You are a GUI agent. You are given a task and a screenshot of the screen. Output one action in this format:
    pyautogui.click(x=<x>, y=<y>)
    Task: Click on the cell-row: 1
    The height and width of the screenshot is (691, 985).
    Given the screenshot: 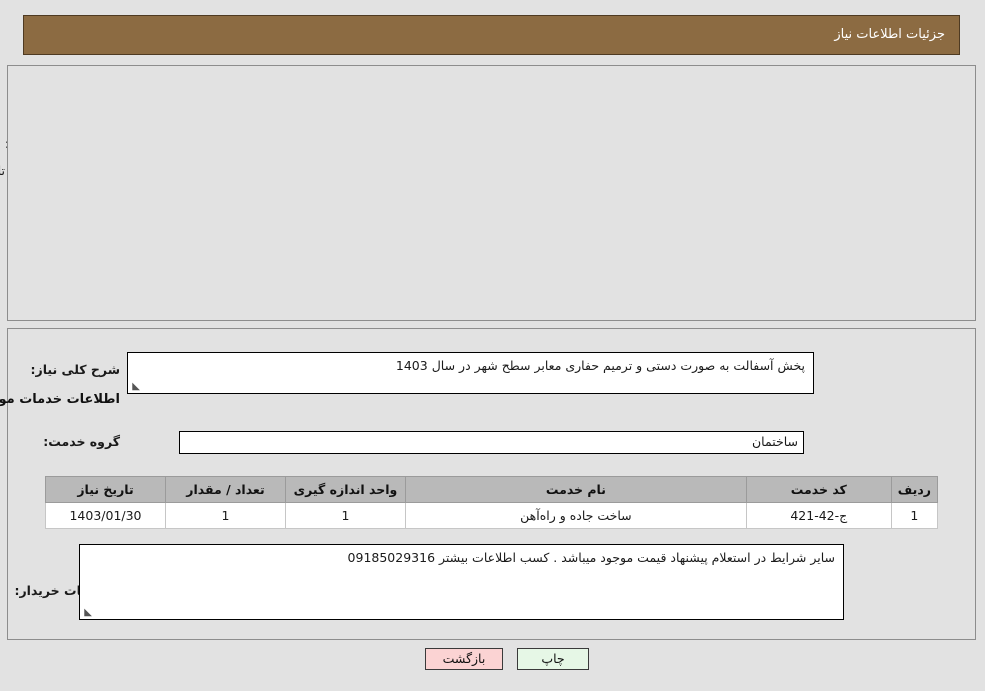 What is the action you would take?
    pyautogui.click(x=915, y=515)
    